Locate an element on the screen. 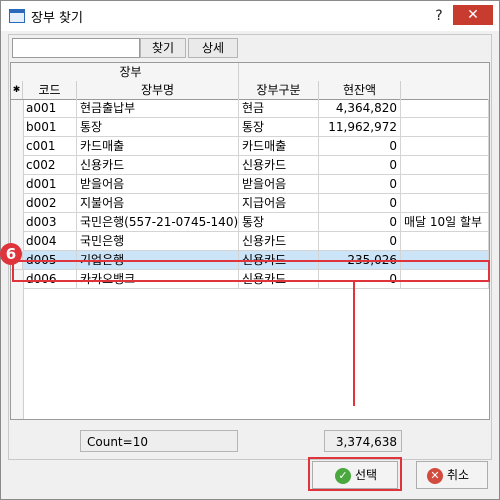 The image size is (500, 500). select-button-label: 선택 is located at coordinates (366, 475).